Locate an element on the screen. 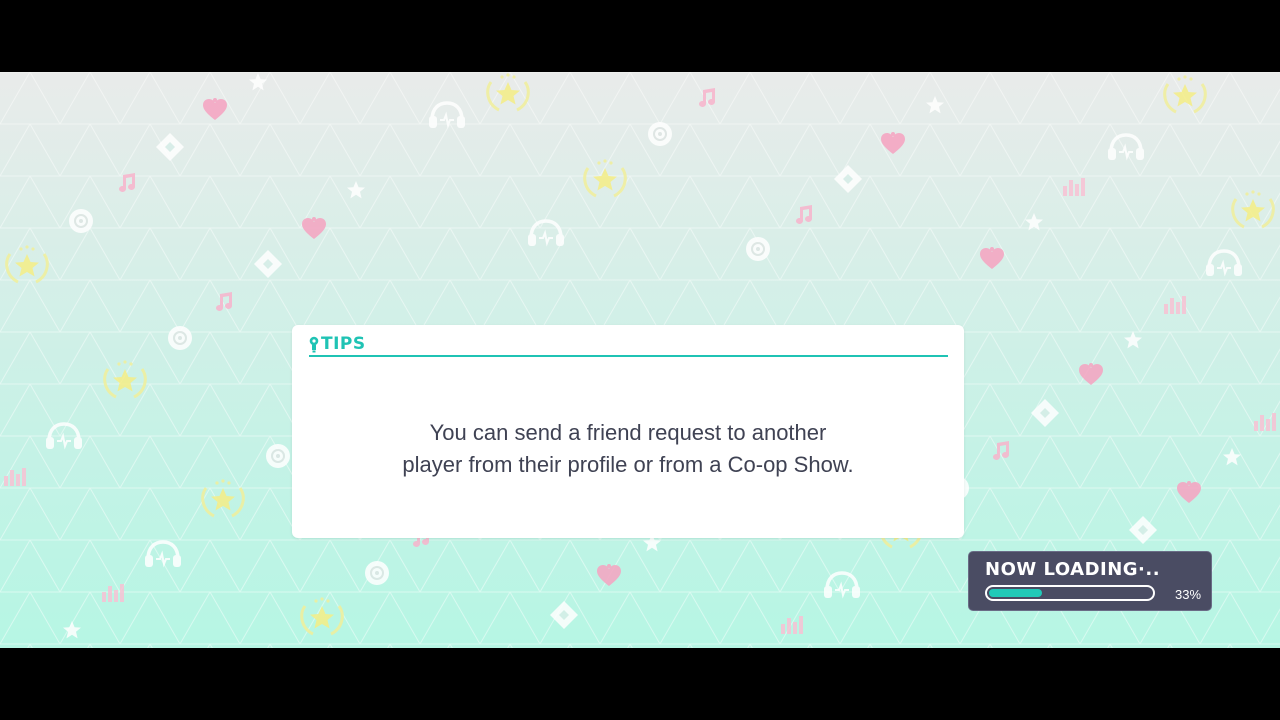 The image size is (1280, 720). progress-bar is located at coordinates (1070, 593).